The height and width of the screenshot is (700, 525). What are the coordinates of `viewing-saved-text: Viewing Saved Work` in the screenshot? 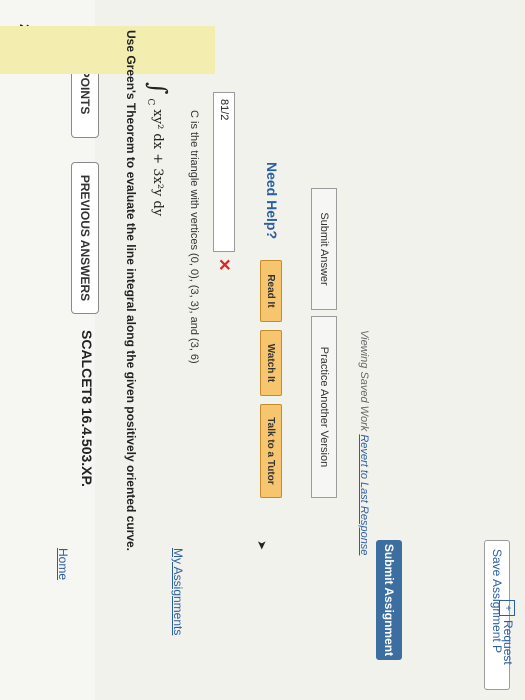 It's located at (364, 381).